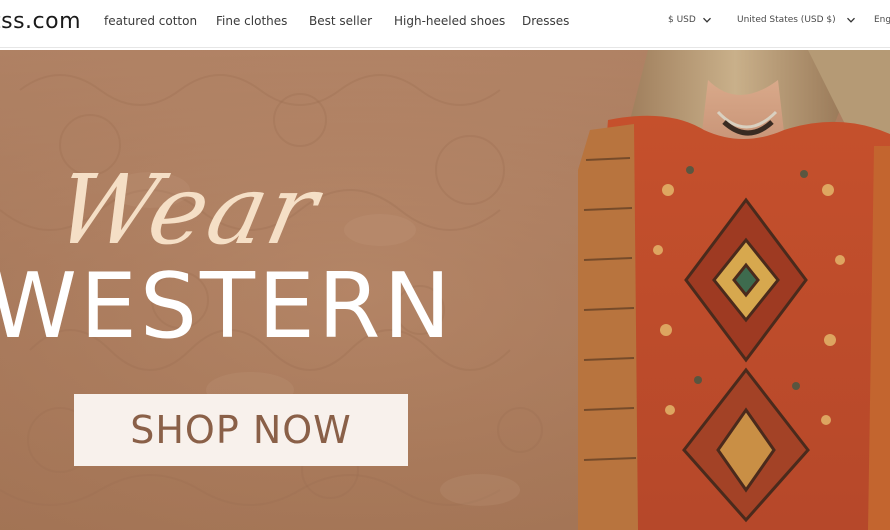 The width and height of the screenshot is (890, 530). What do you see at coordinates (340, 21) in the screenshot?
I see `nav-item-best-seller: Best seller` at bounding box center [340, 21].